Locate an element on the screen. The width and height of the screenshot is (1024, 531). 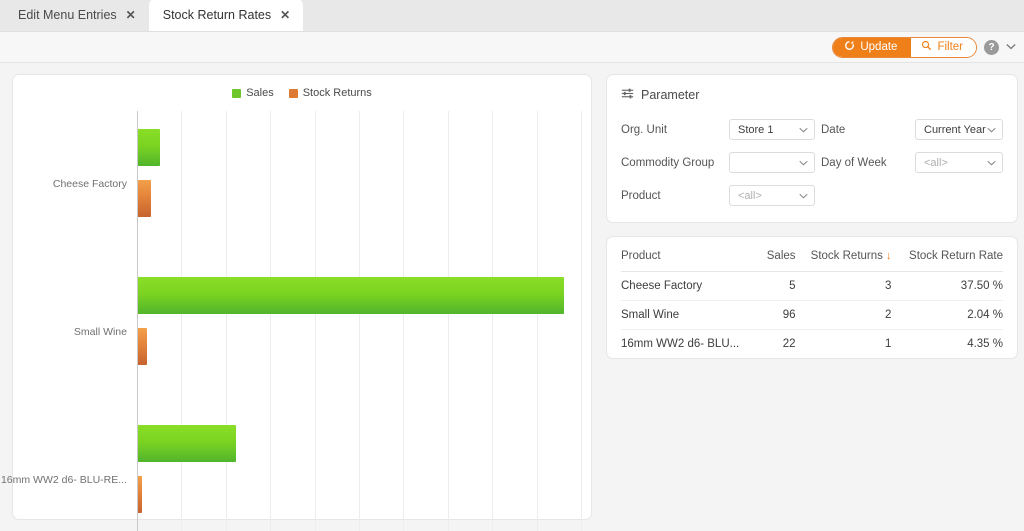
y-axis-category-label: Small Wine is located at coordinates (100, 332).